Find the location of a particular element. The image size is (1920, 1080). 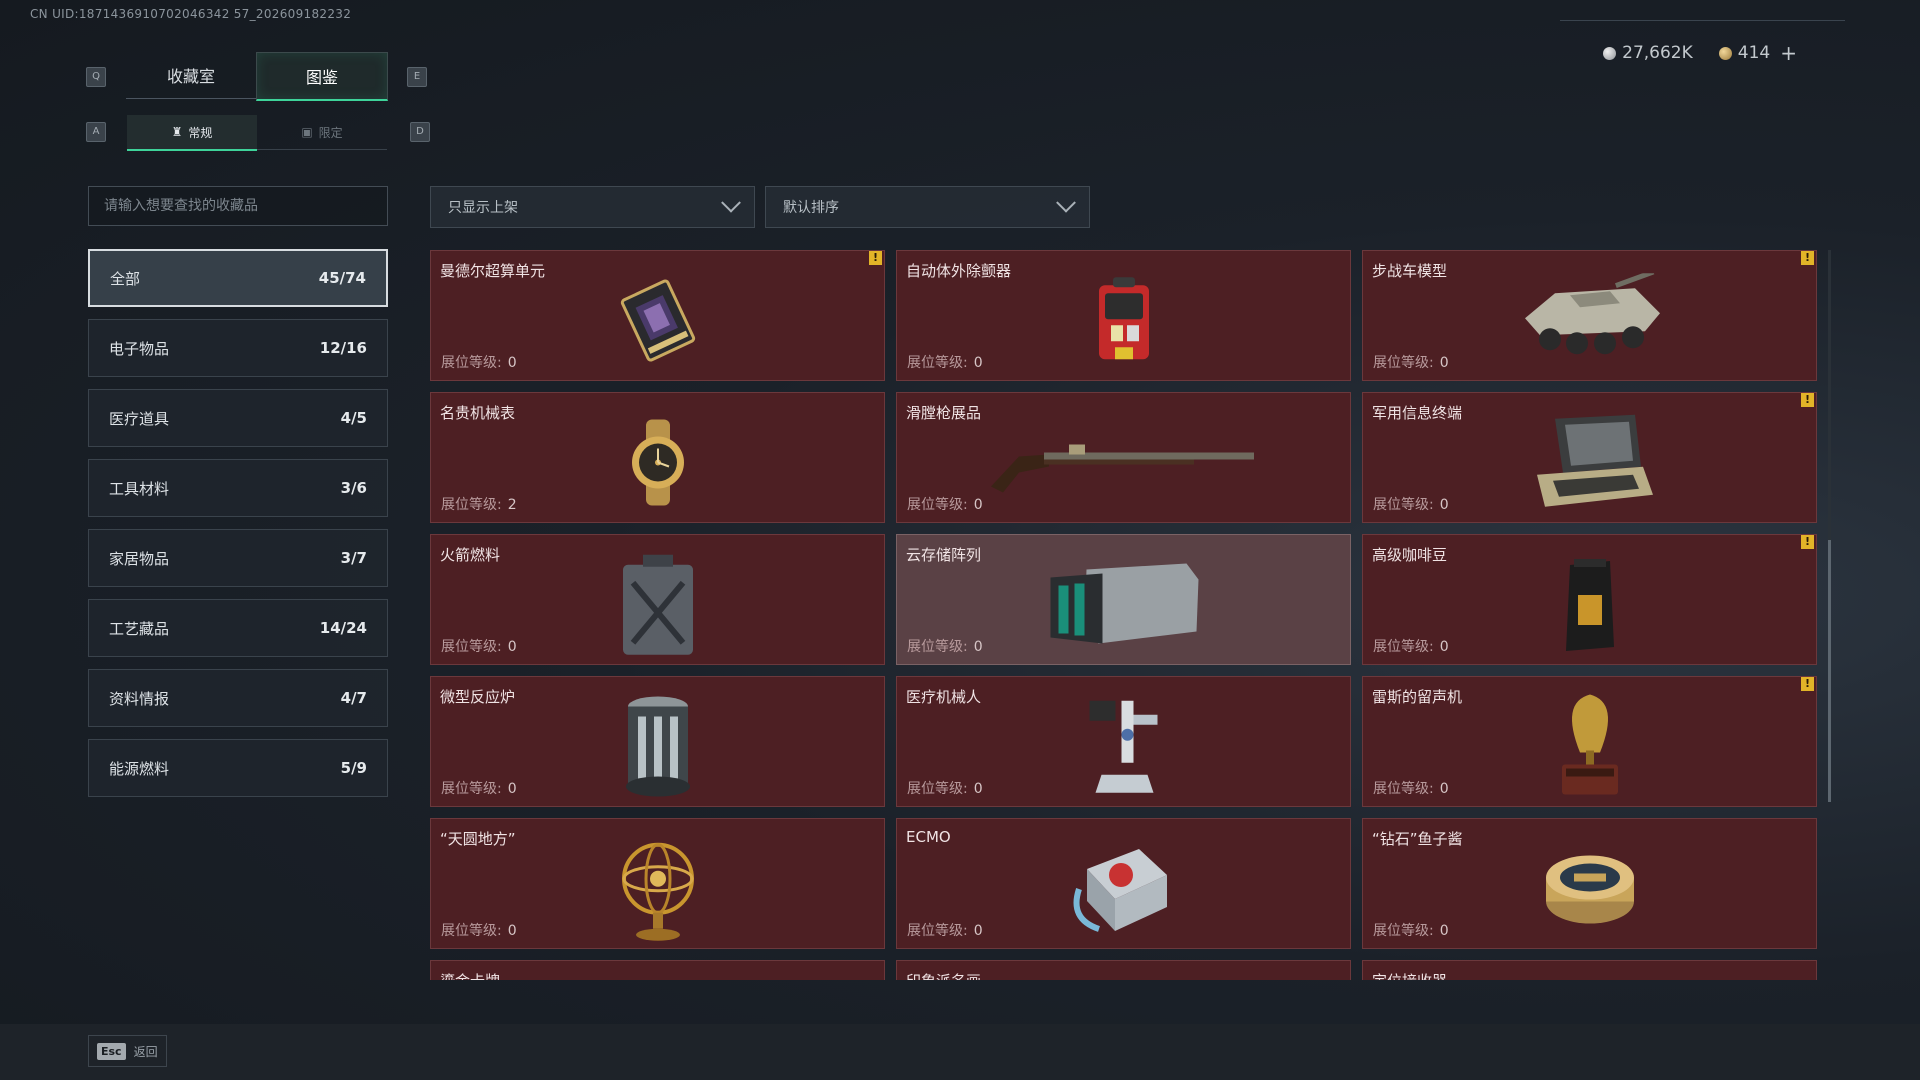

collectible-card: ECMO 展位等级: 0 is located at coordinates (1123, 883).